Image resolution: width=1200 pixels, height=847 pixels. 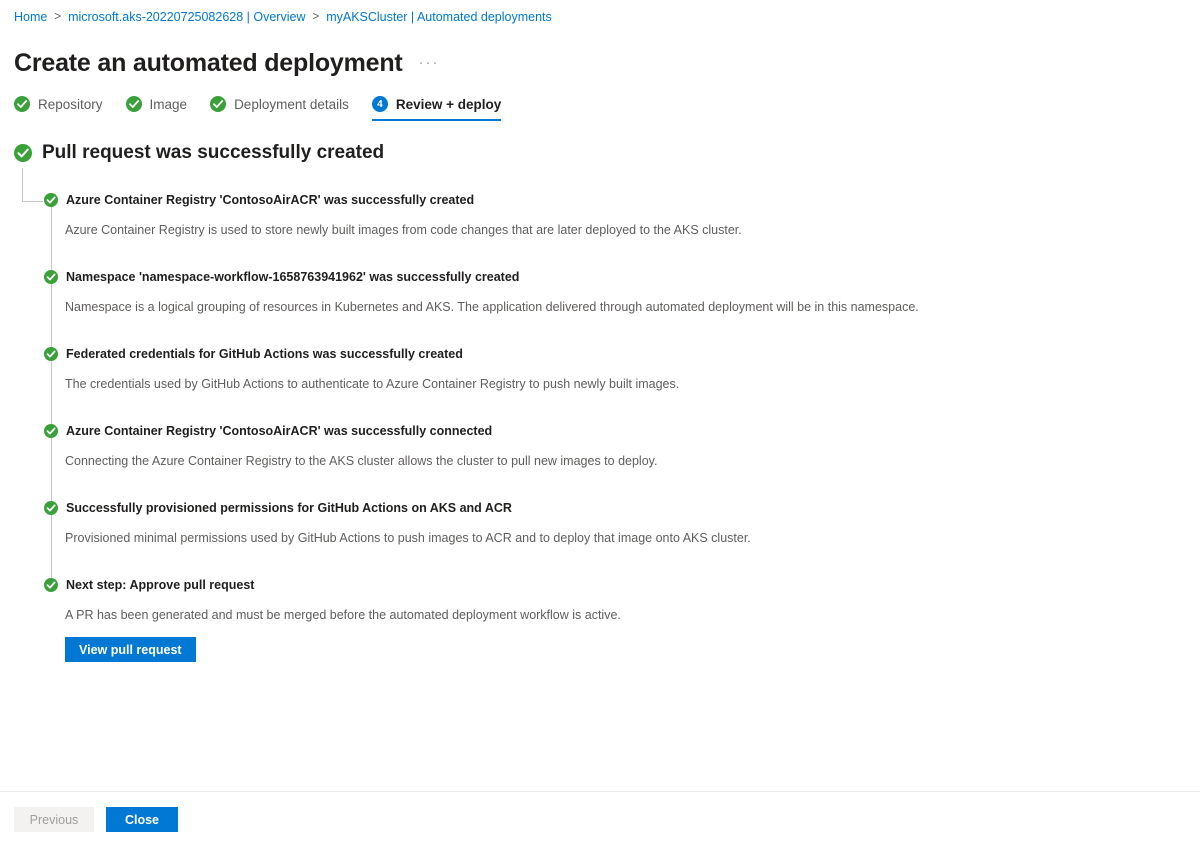 I want to click on footer-actions: Previous Close, so click(x=102, y=819).